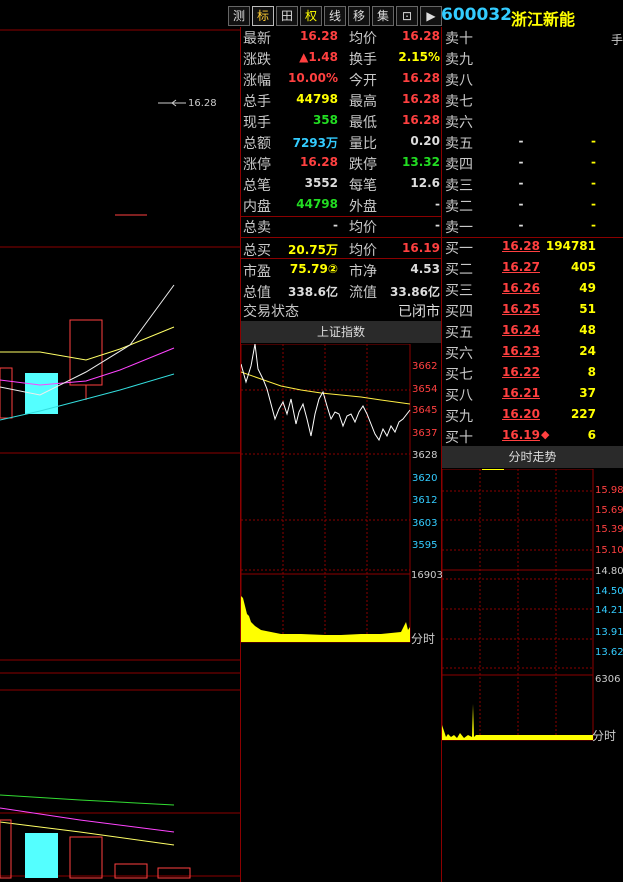 This screenshot has width=623, height=882. Describe the element at coordinates (335, 16) in the screenshot. I see `toolbar-btn-line: 线` at that location.